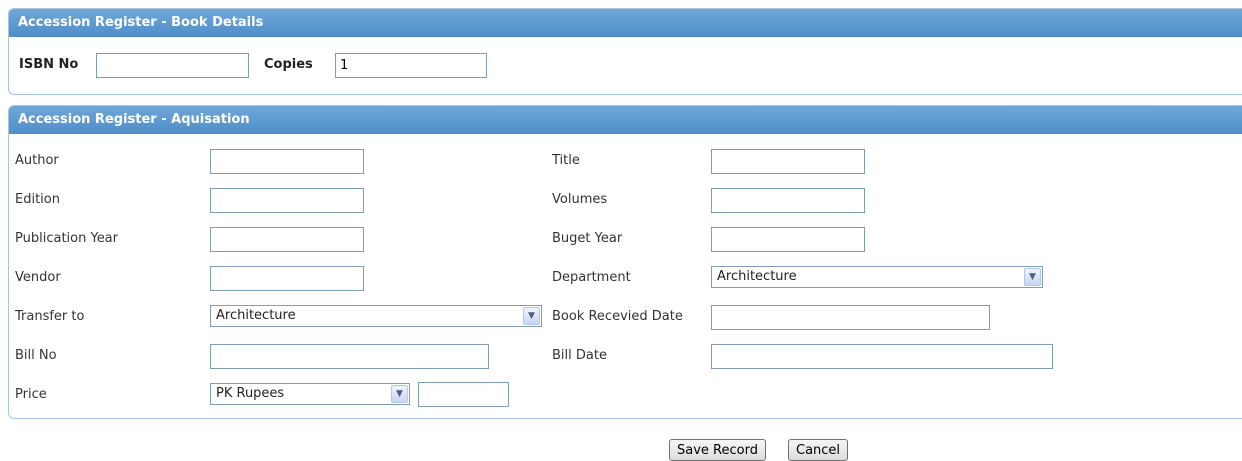  I want to click on department-label: Department, so click(591, 277).